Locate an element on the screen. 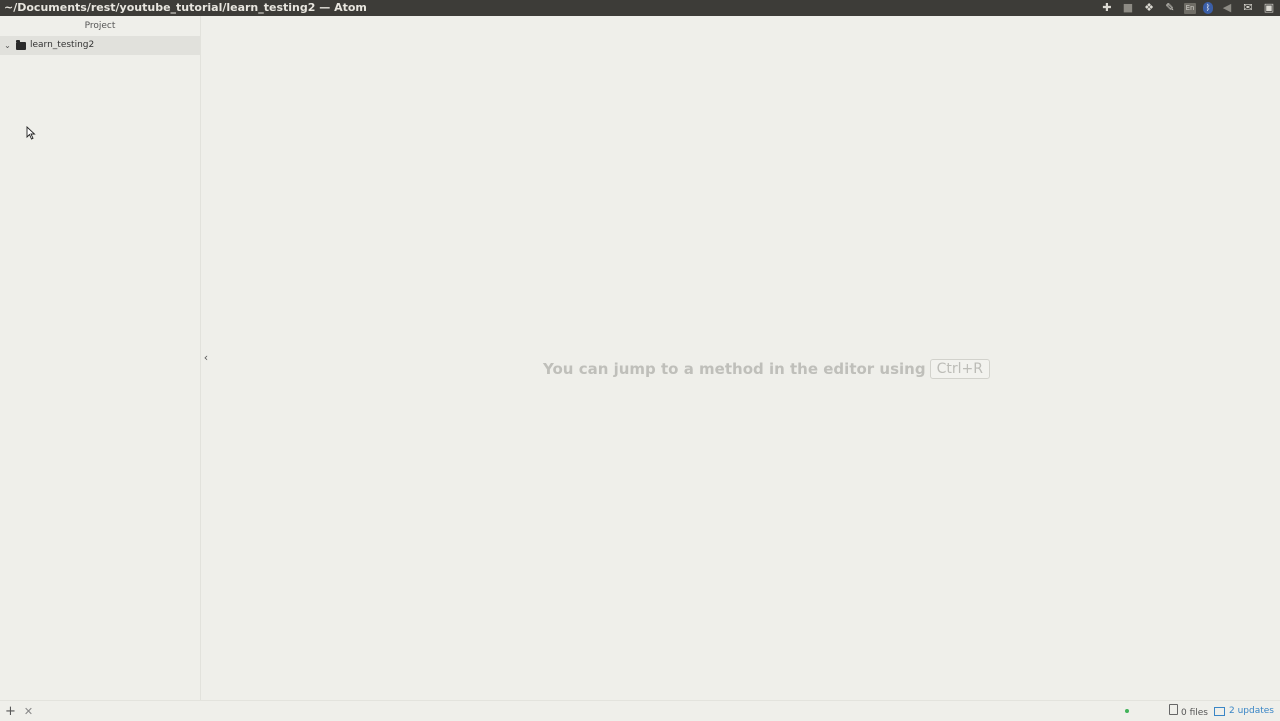  status-indicator-dot is located at coordinates (1127, 711).